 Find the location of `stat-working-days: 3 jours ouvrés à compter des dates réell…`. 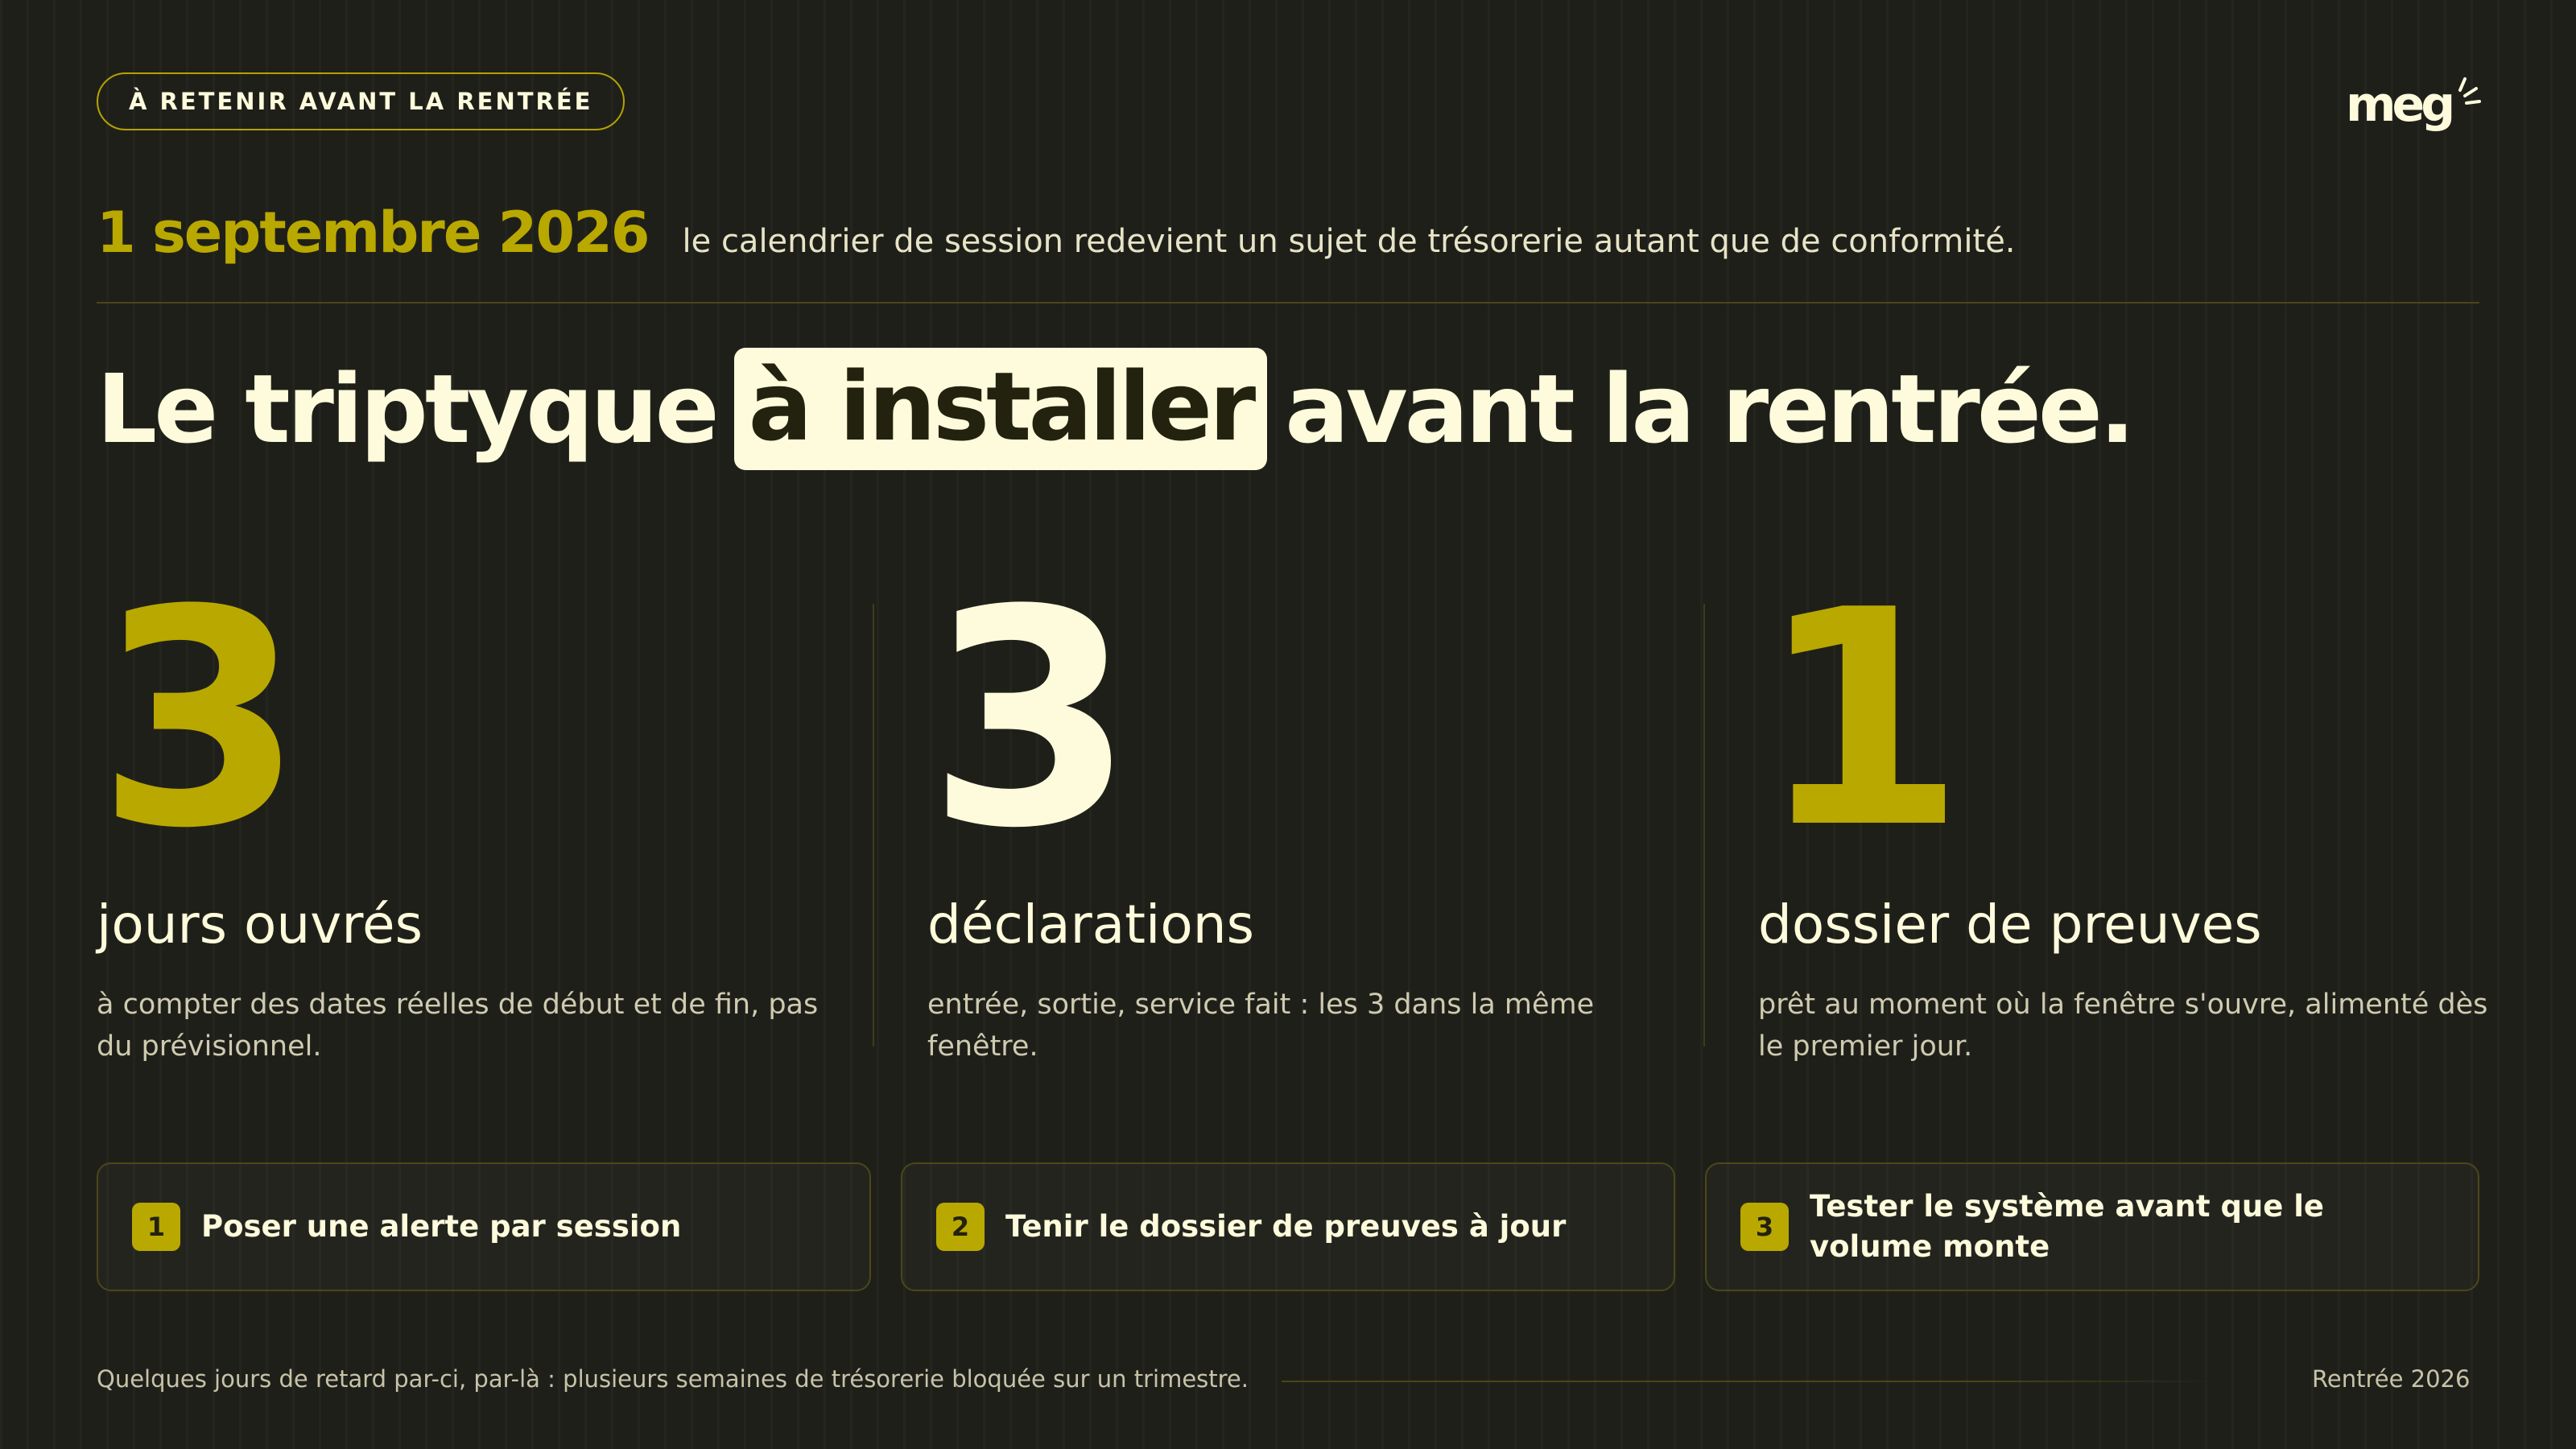

stat-working-days: 3 jours ouvrés à compter des dates réell… is located at coordinates (483, 805).